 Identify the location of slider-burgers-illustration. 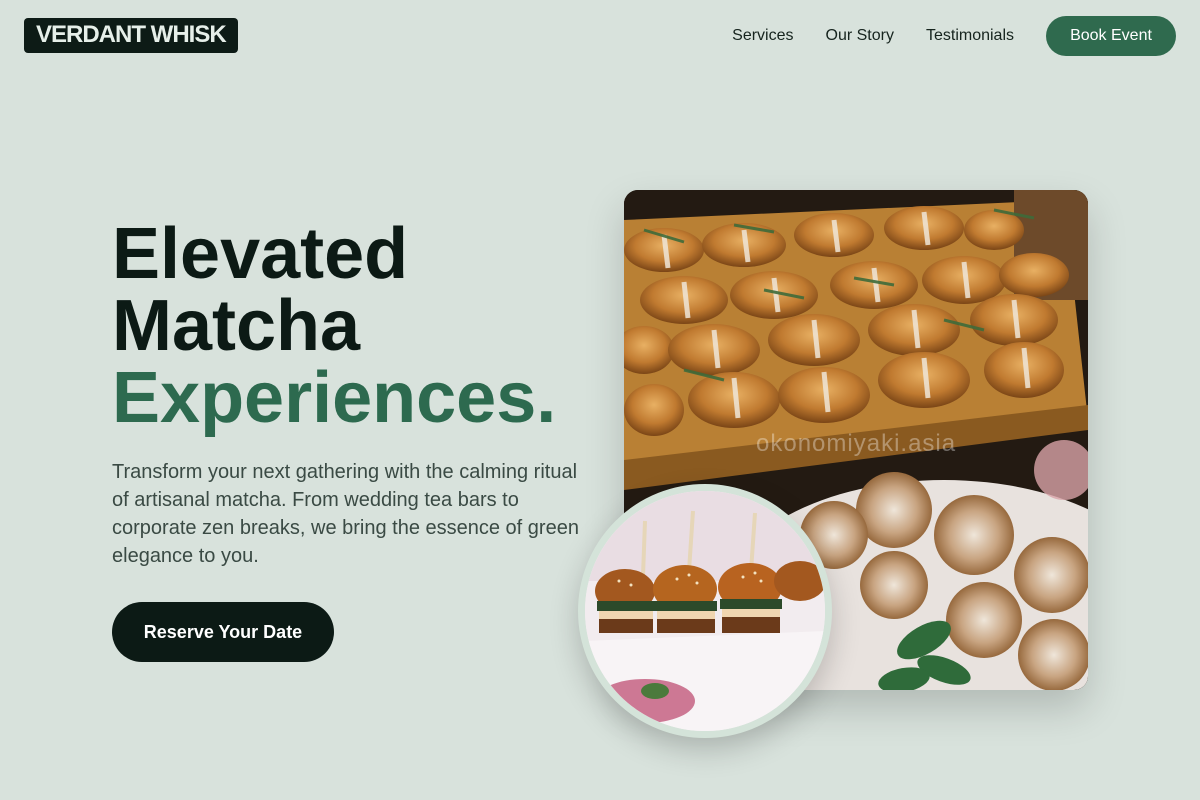
(705, 611).